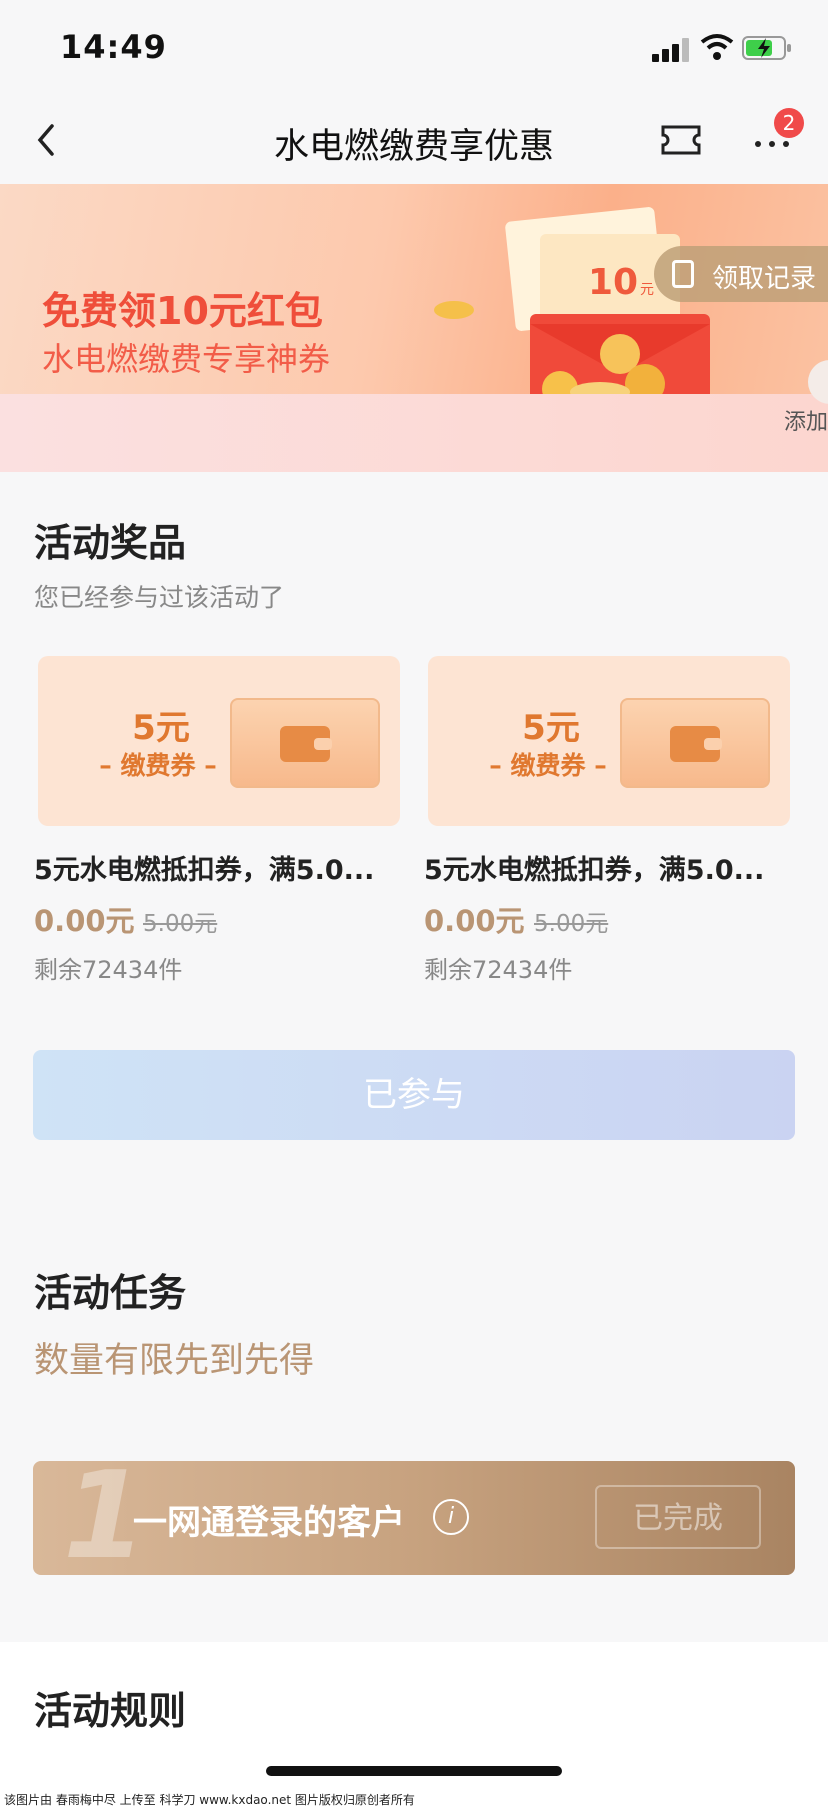  Describe the element at coordinates (414, 1771) in the screenshot. I see `home-indicator` at that location.